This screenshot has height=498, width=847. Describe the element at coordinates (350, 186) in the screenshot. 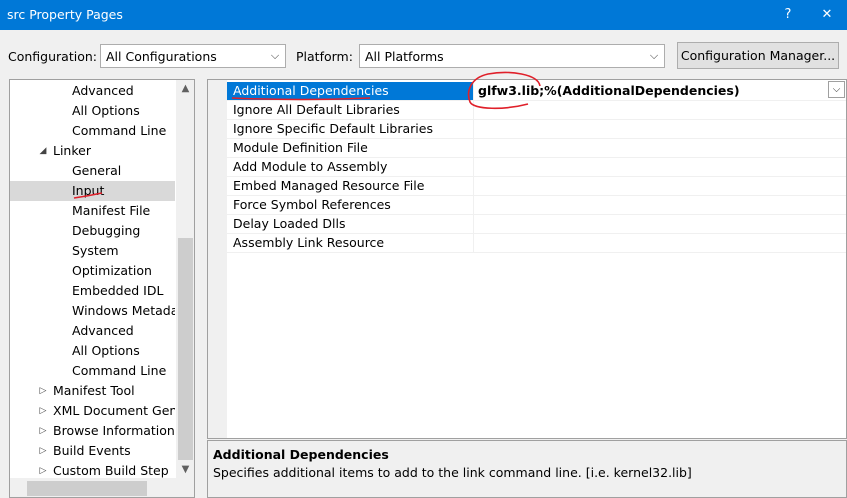

I see `property-name: Embed Managed Resource File` at that location.